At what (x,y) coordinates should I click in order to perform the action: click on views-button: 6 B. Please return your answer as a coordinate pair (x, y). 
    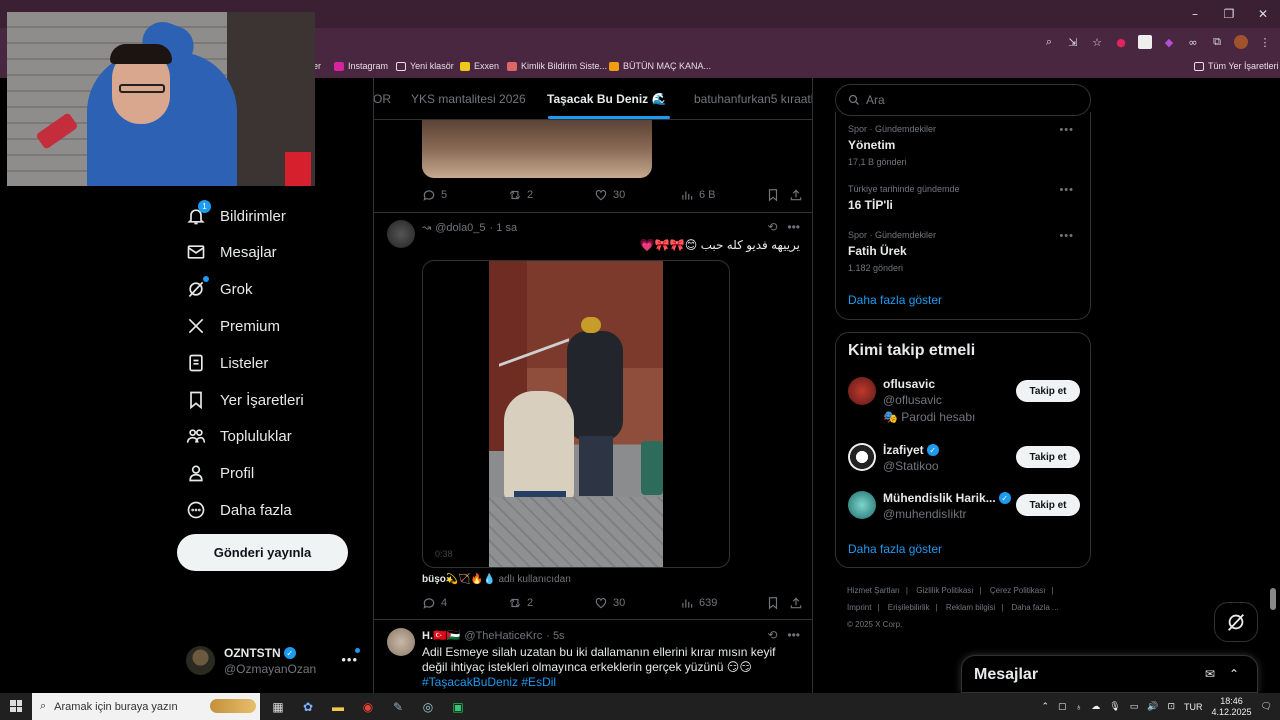
    Looking at the image, I should click on (698, 195).